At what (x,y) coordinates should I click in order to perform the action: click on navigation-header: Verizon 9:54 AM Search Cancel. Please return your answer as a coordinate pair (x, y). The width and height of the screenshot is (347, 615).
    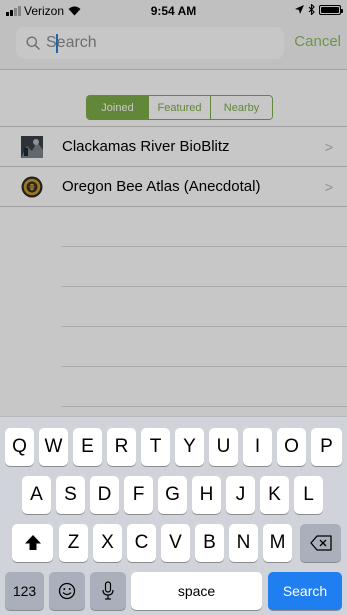
    Looking at the image, I should click on (173, 35).